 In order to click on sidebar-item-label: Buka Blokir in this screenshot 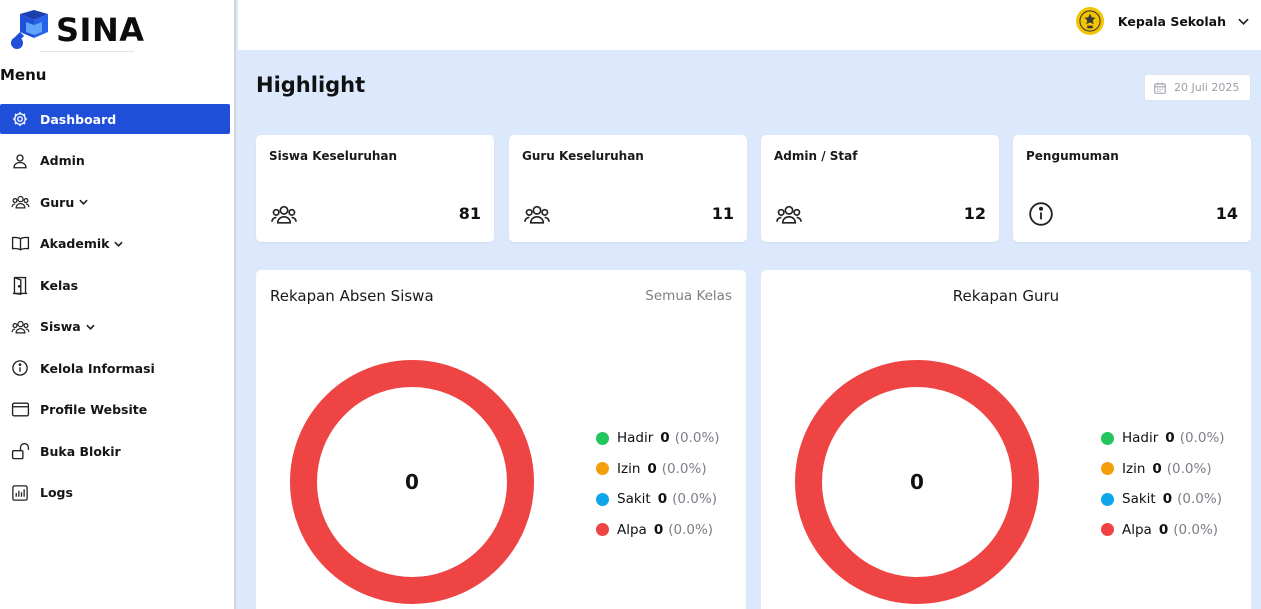, I will do `click(80, 451)`.